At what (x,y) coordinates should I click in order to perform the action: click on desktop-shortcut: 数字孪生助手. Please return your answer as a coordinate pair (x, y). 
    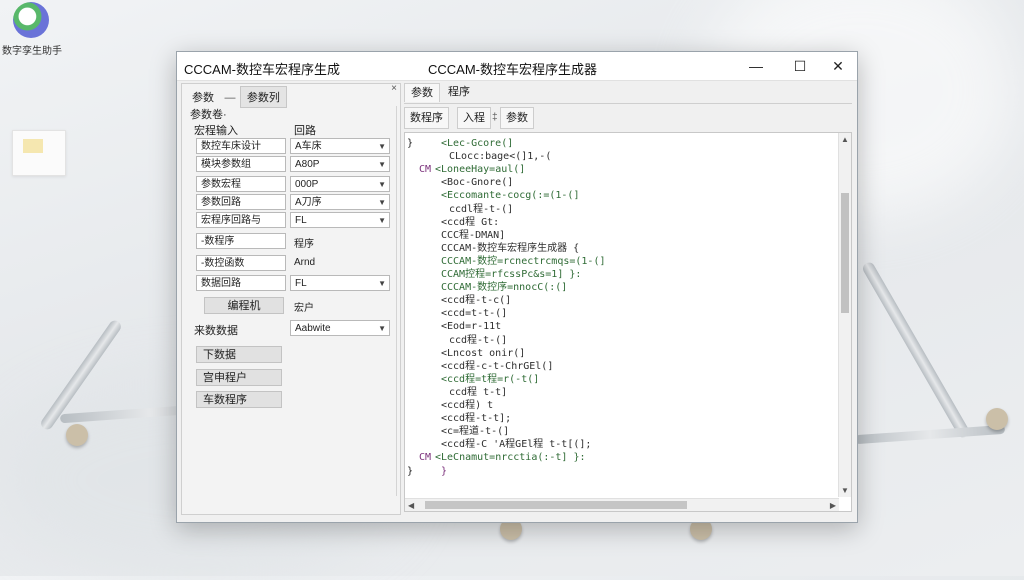
    Looking at the image, I should click on (32, 29).